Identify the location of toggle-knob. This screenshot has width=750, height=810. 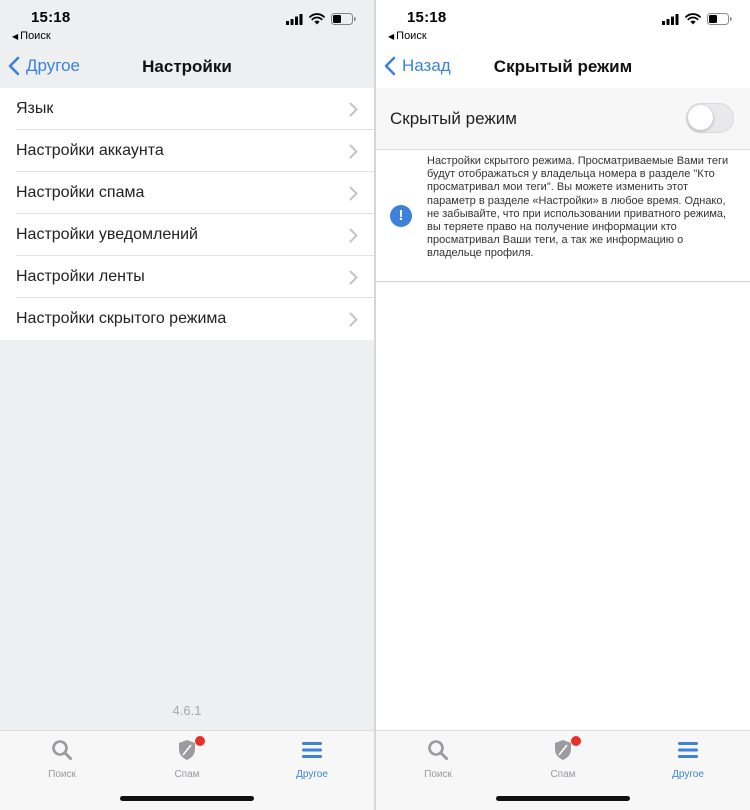
(700, 117).